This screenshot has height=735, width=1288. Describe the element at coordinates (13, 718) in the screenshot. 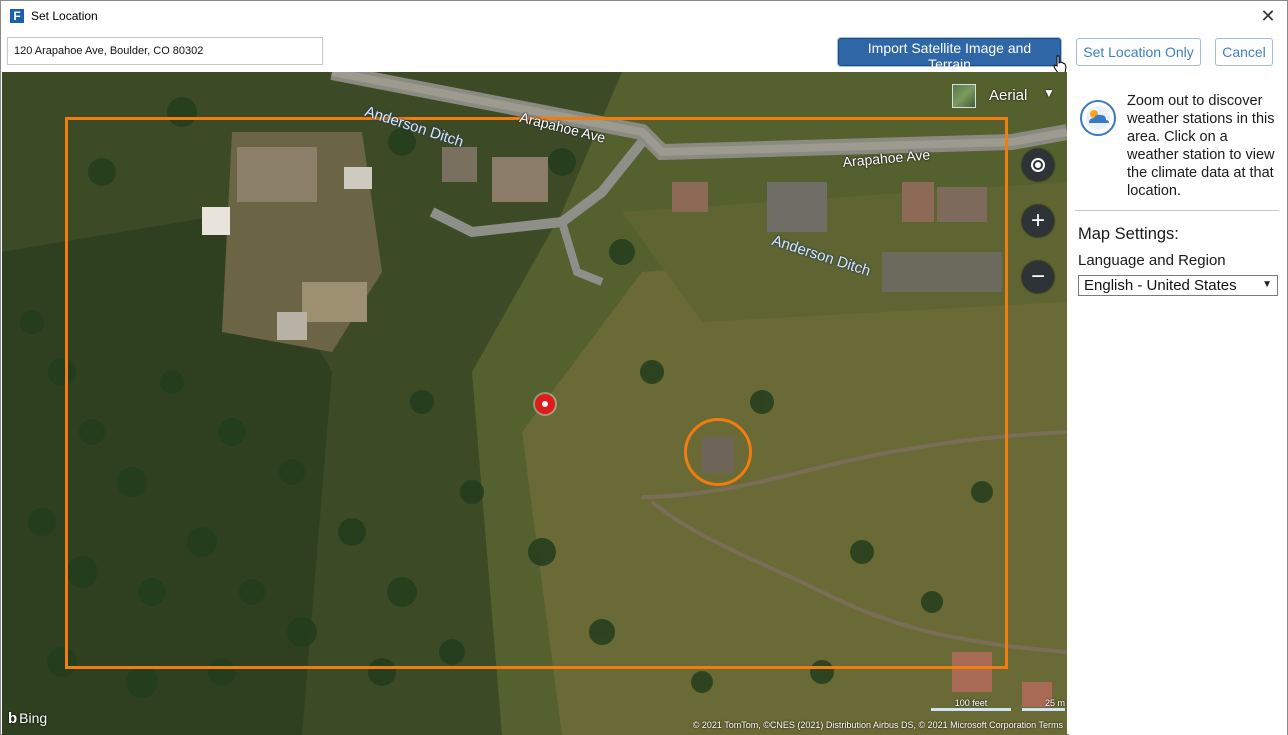

I see `bing-logo-icon: b` at that location.